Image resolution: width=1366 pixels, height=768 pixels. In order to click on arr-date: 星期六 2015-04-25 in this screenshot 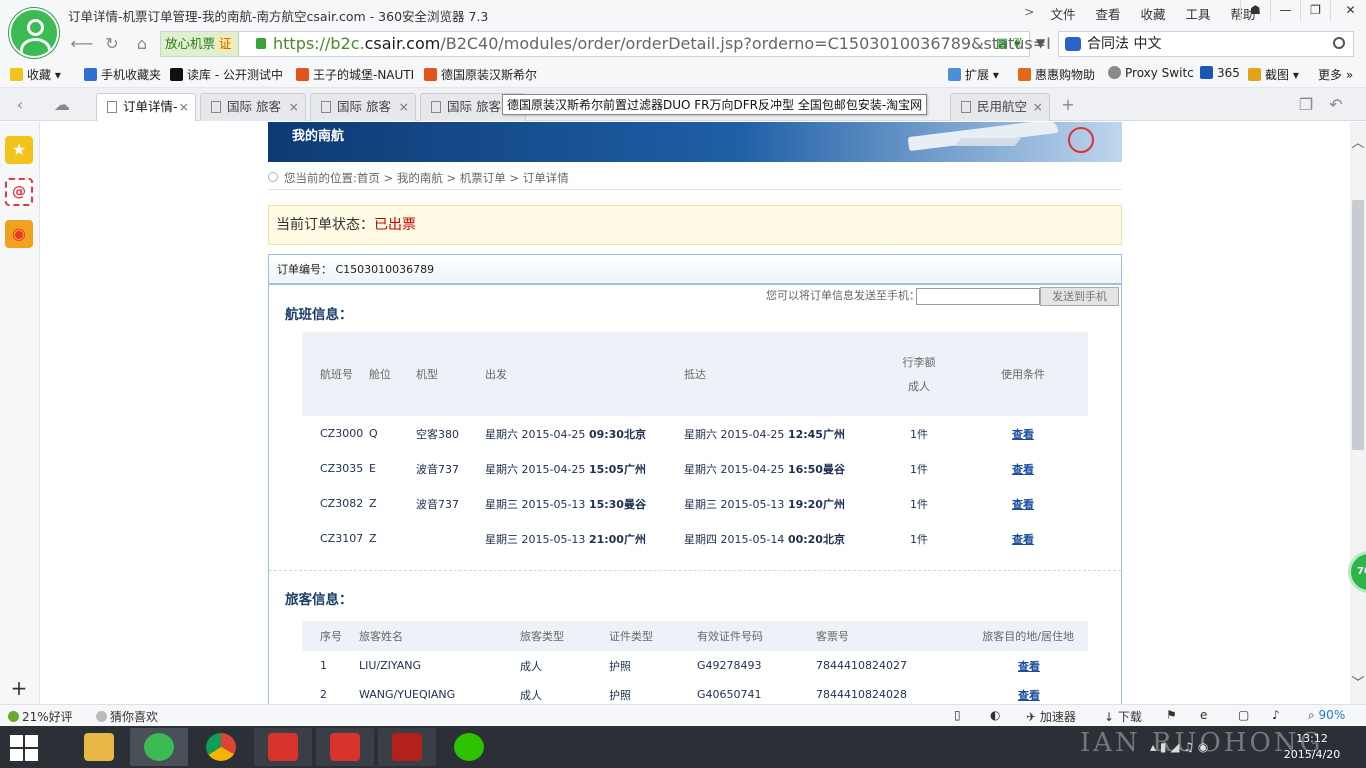, I will do `click(734, 469)`.